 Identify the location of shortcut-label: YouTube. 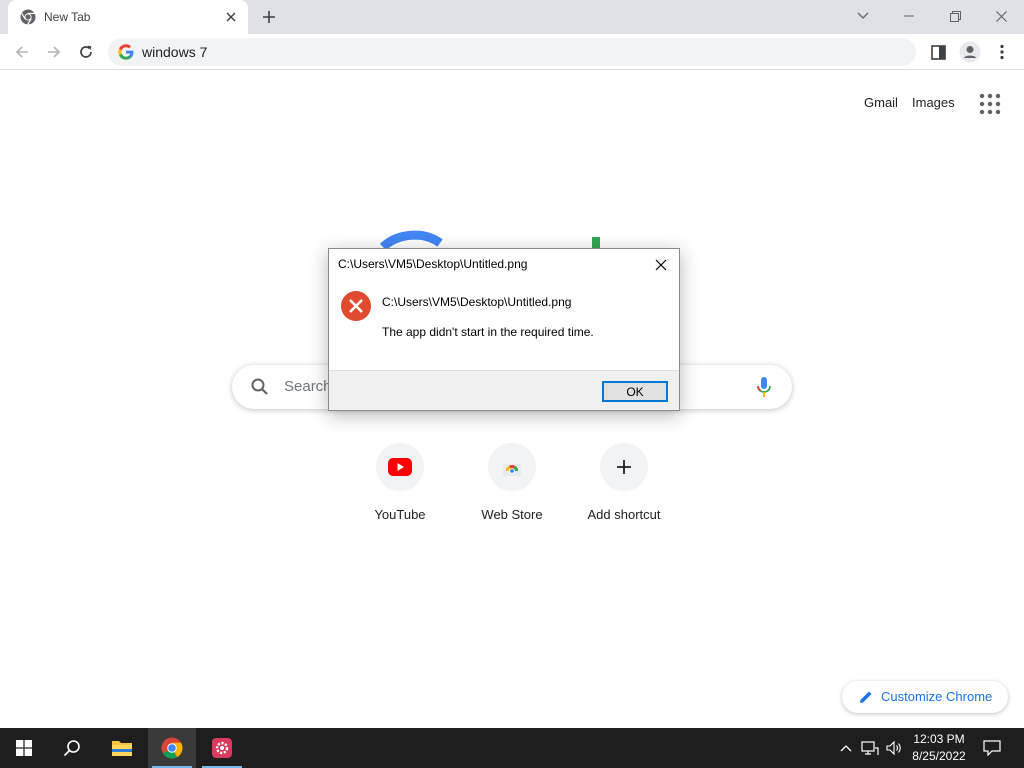
(400, 514).